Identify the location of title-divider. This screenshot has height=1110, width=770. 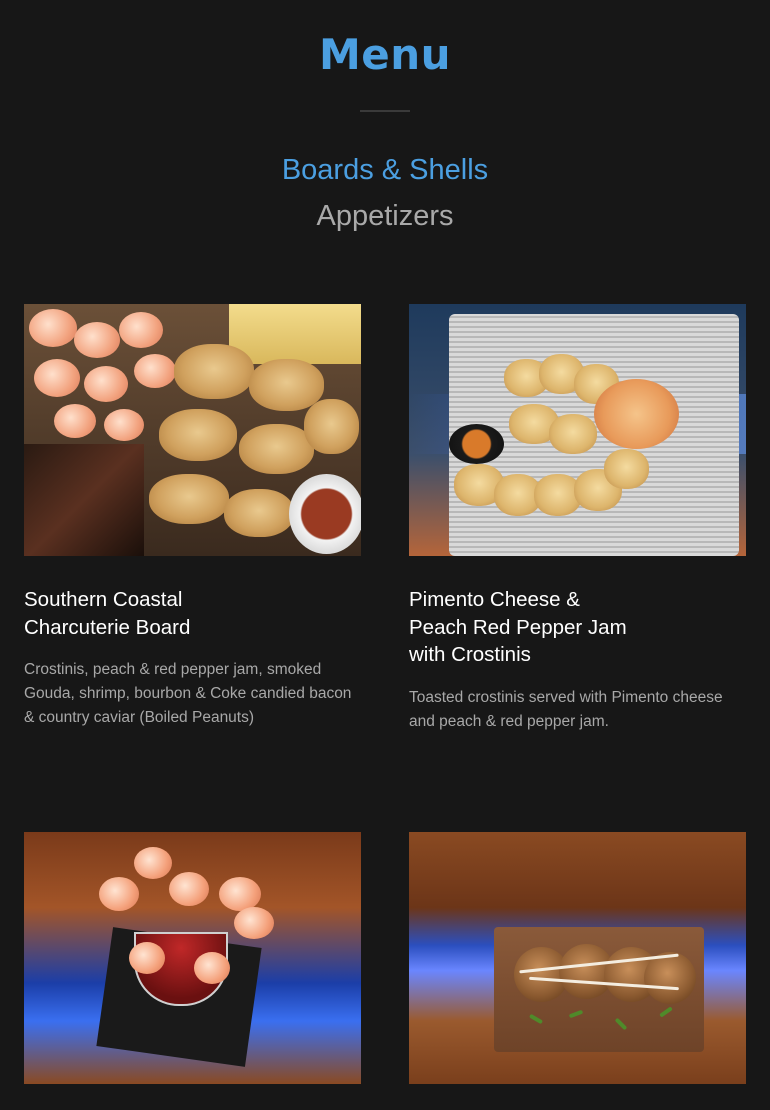
(385, 111).